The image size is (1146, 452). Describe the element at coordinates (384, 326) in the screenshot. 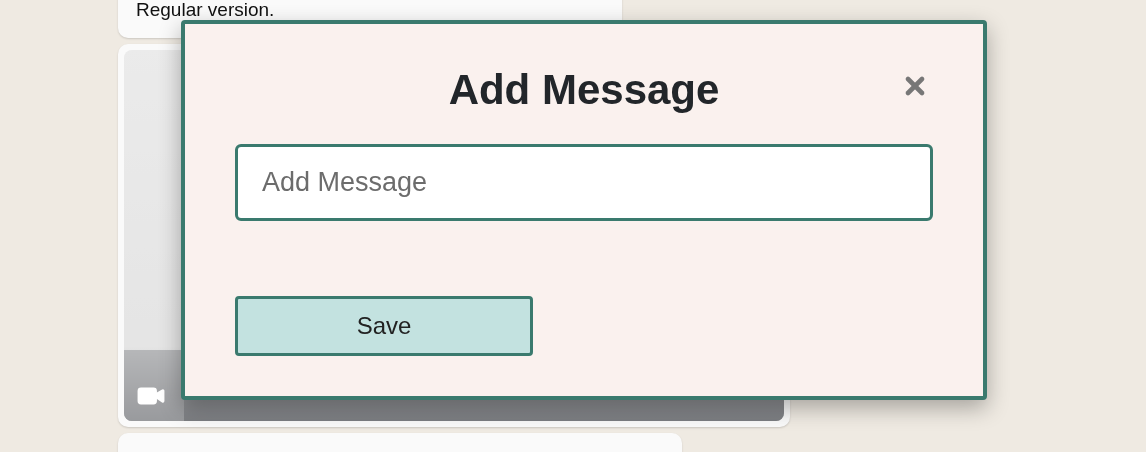

I see `save-button: Save` at that location.